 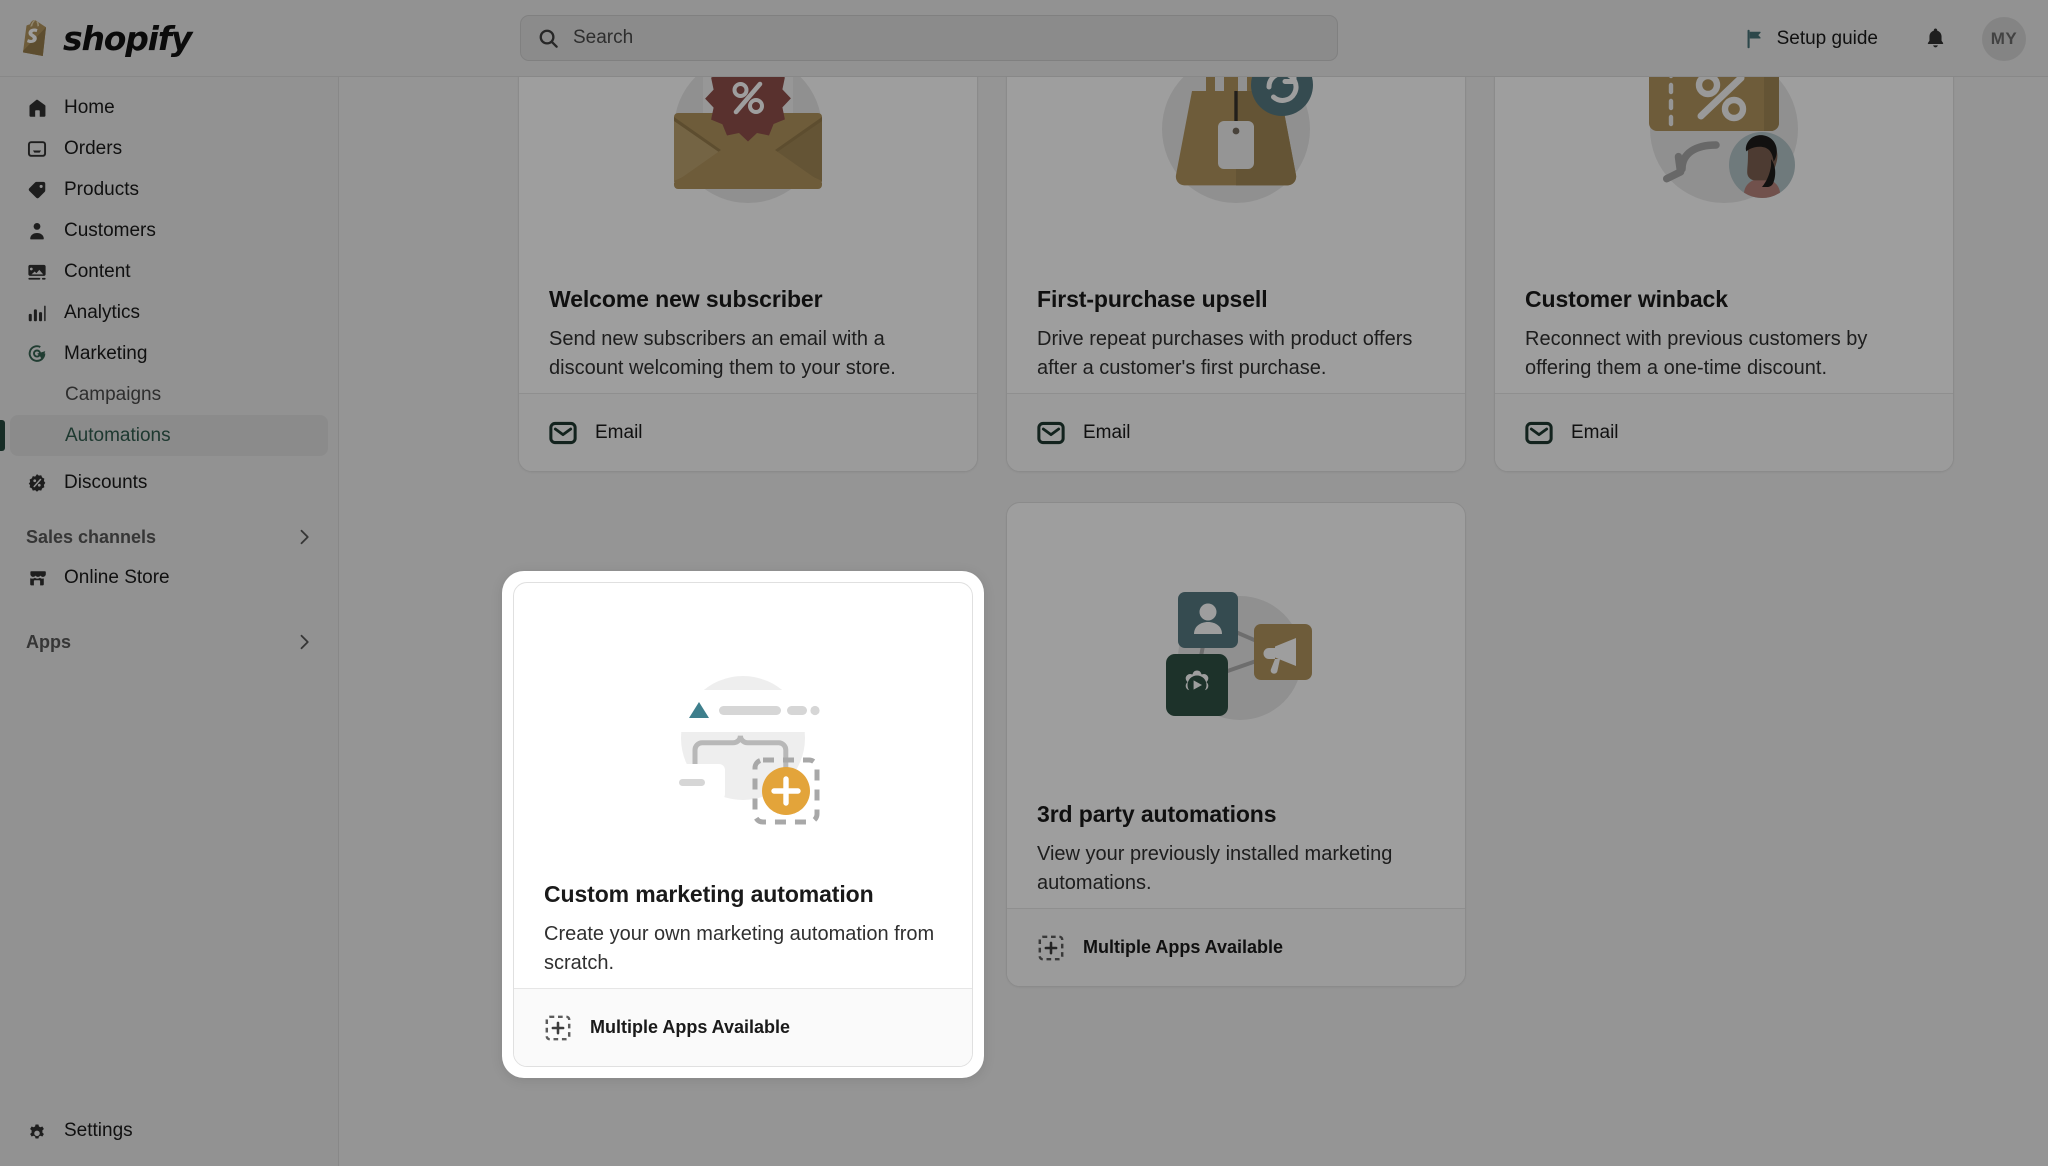 What do you see at coordinates (709, 894) in the screenshot?
I see `card-title: Custom marketing automation` at bounding box center [709, 894].